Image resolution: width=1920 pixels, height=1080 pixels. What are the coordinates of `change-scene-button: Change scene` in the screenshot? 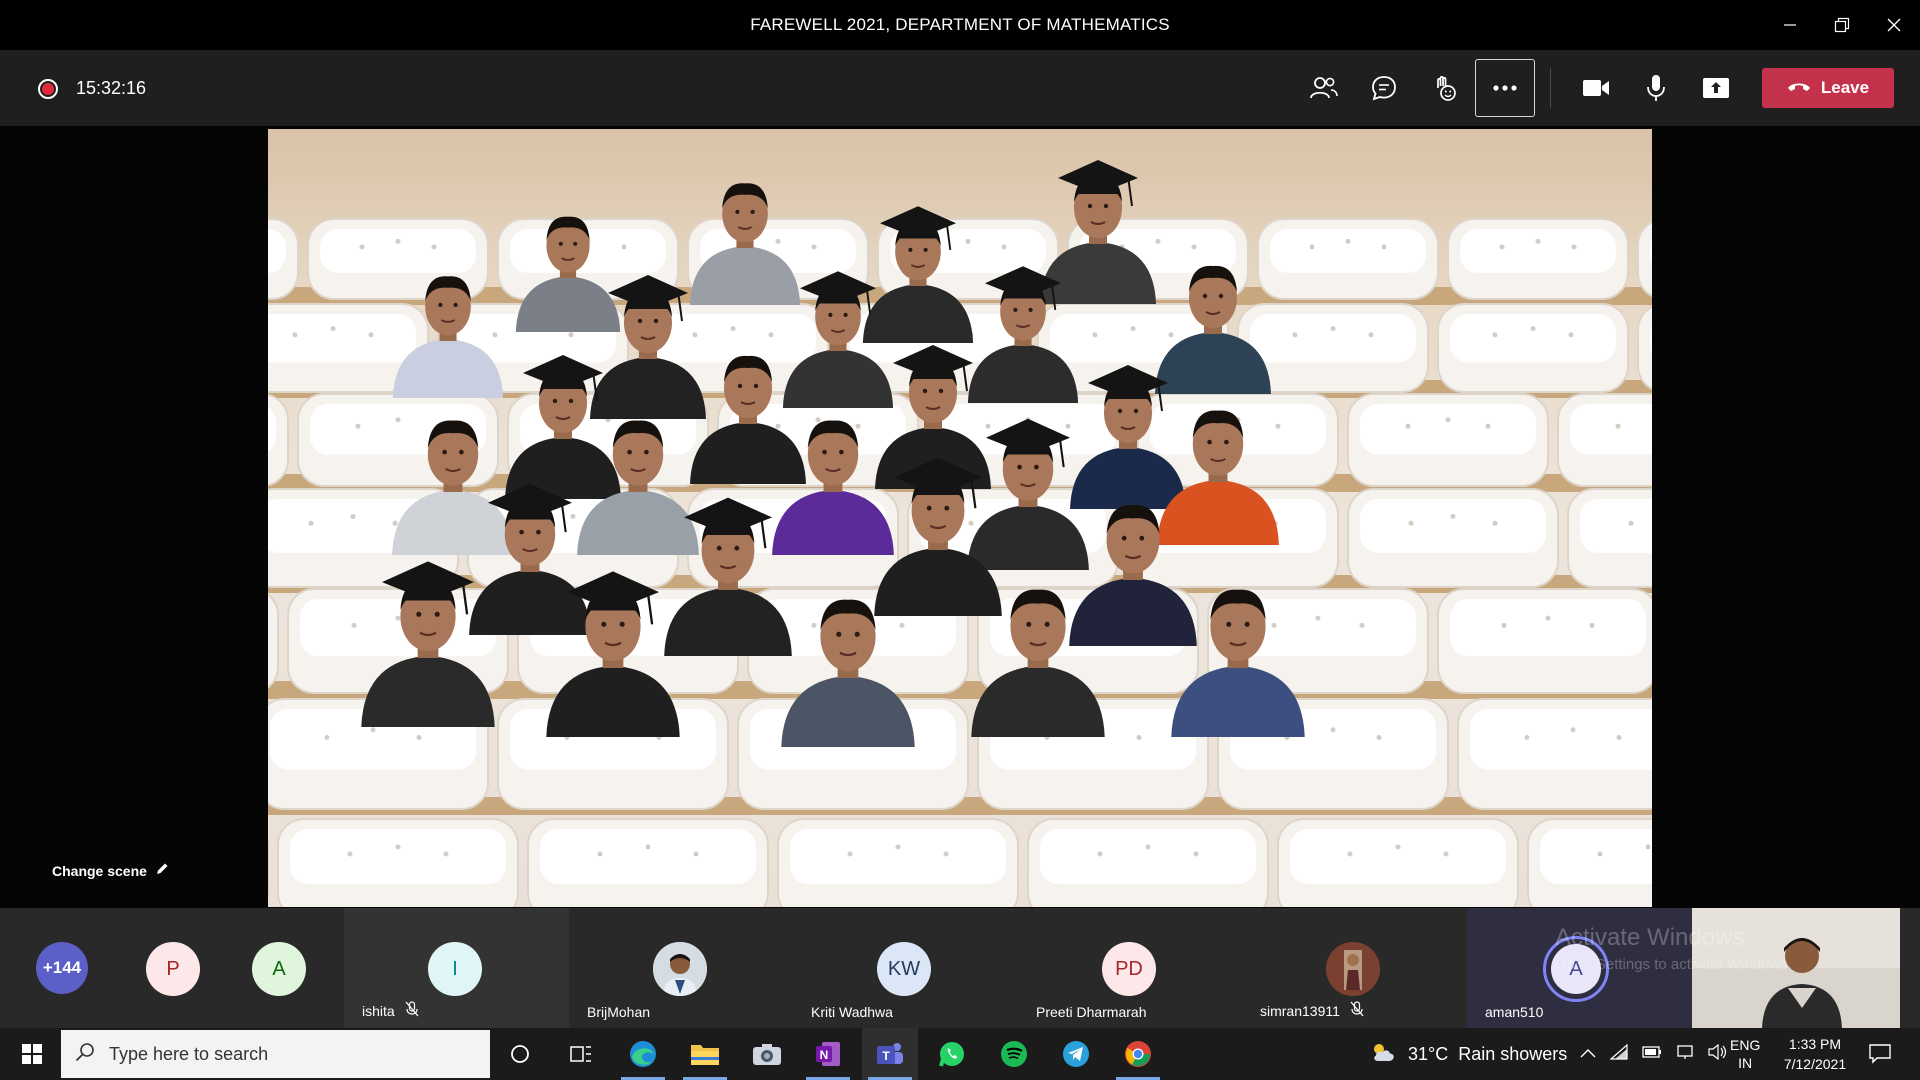 It's located at (110, 870).